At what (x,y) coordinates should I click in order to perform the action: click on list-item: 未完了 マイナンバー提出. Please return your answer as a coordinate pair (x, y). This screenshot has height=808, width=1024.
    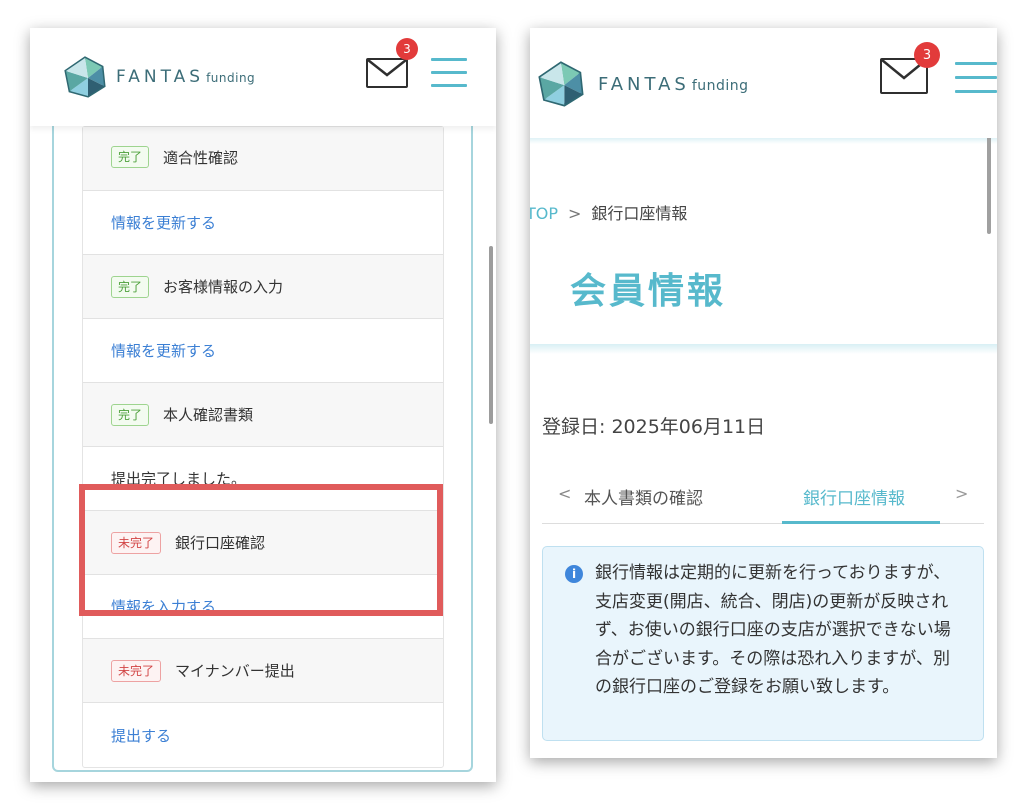
    Looking at the image, I should click on (263, 671).